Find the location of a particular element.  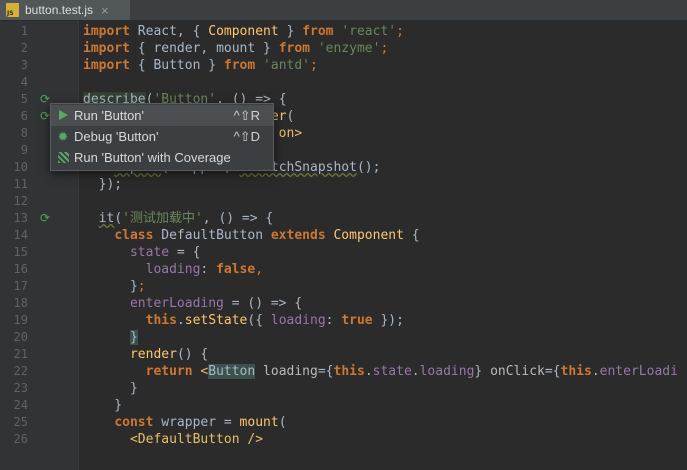

code-token: wrapper = is located at coordinates (196, 422).